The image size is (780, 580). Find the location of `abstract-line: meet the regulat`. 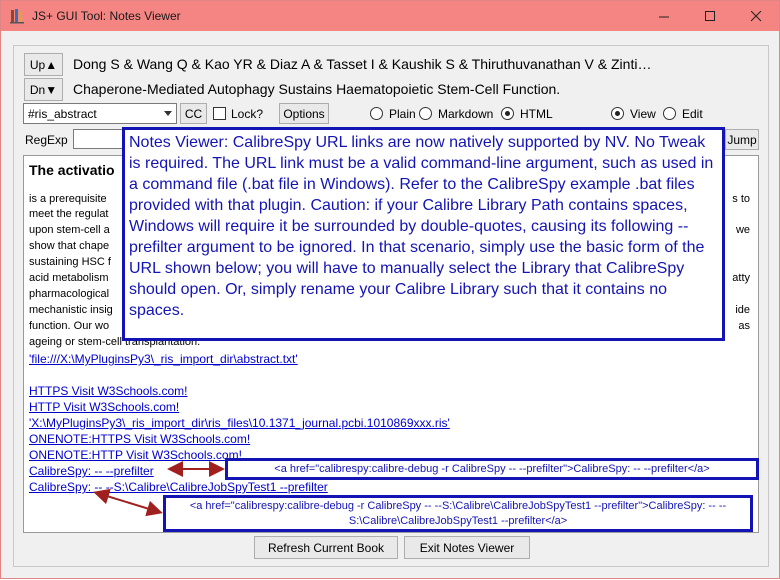

abstract-line: meet the regulat is located at coordinates (69, 214).